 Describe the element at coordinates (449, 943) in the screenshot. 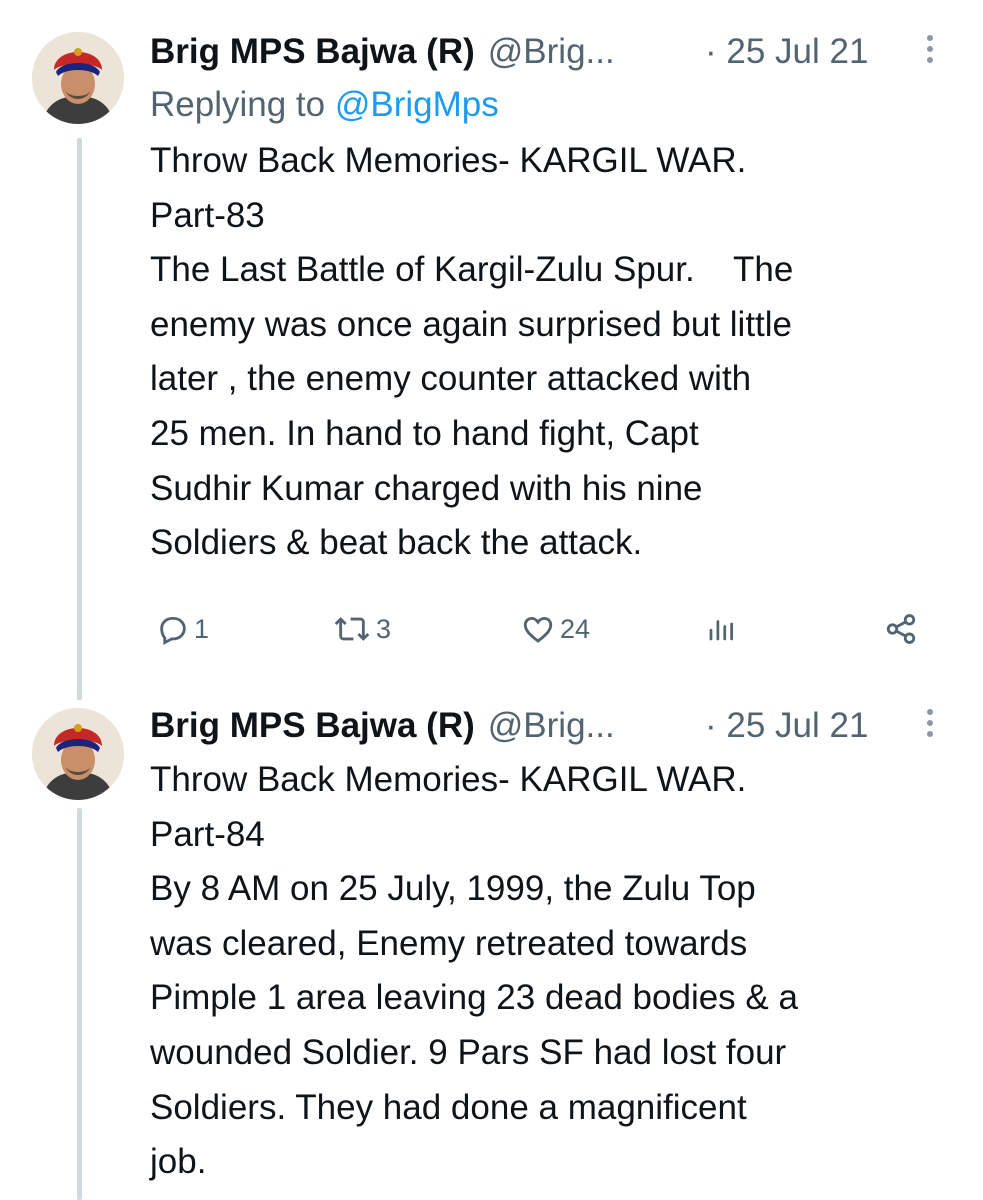

I see `tweet-text-line: was cleared, Enemy retreated towards` at that location.